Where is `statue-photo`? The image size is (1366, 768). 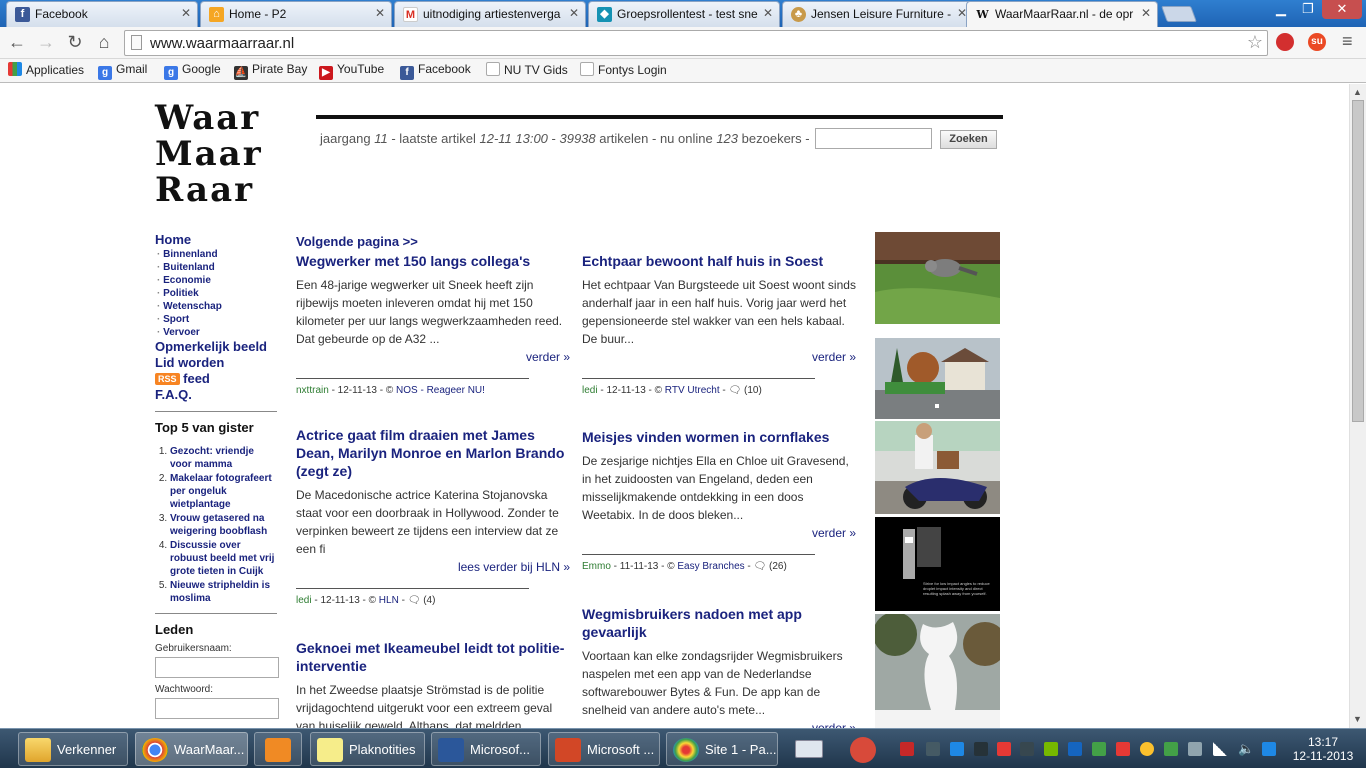 statue-photo is located at coordinates (937, 662).